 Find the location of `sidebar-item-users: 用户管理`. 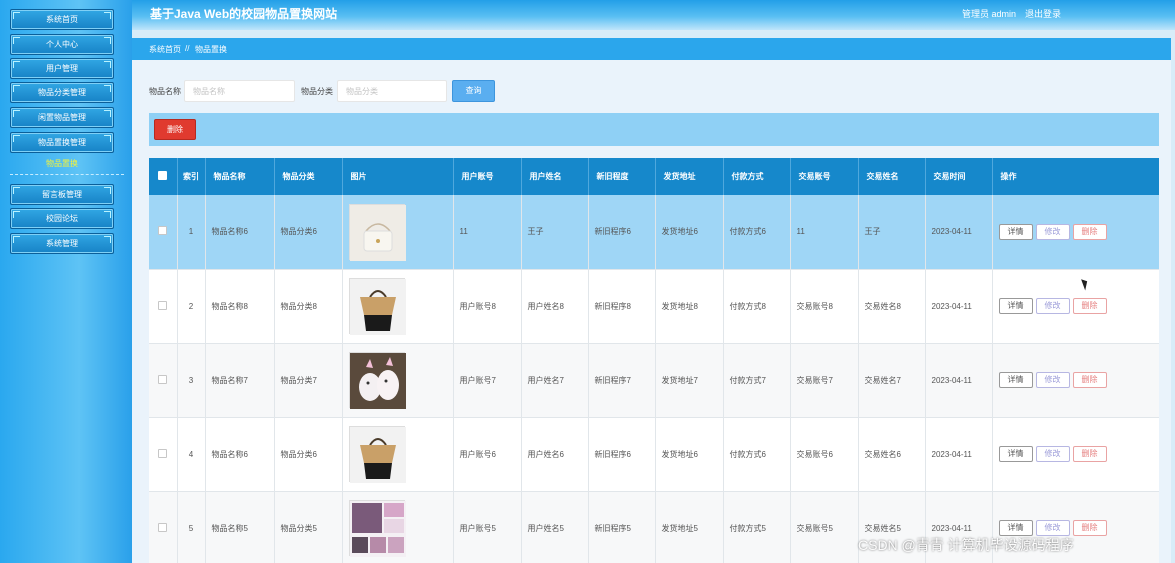

sidebar-item-users: 用户管理 is located at coordinates (62, 68).